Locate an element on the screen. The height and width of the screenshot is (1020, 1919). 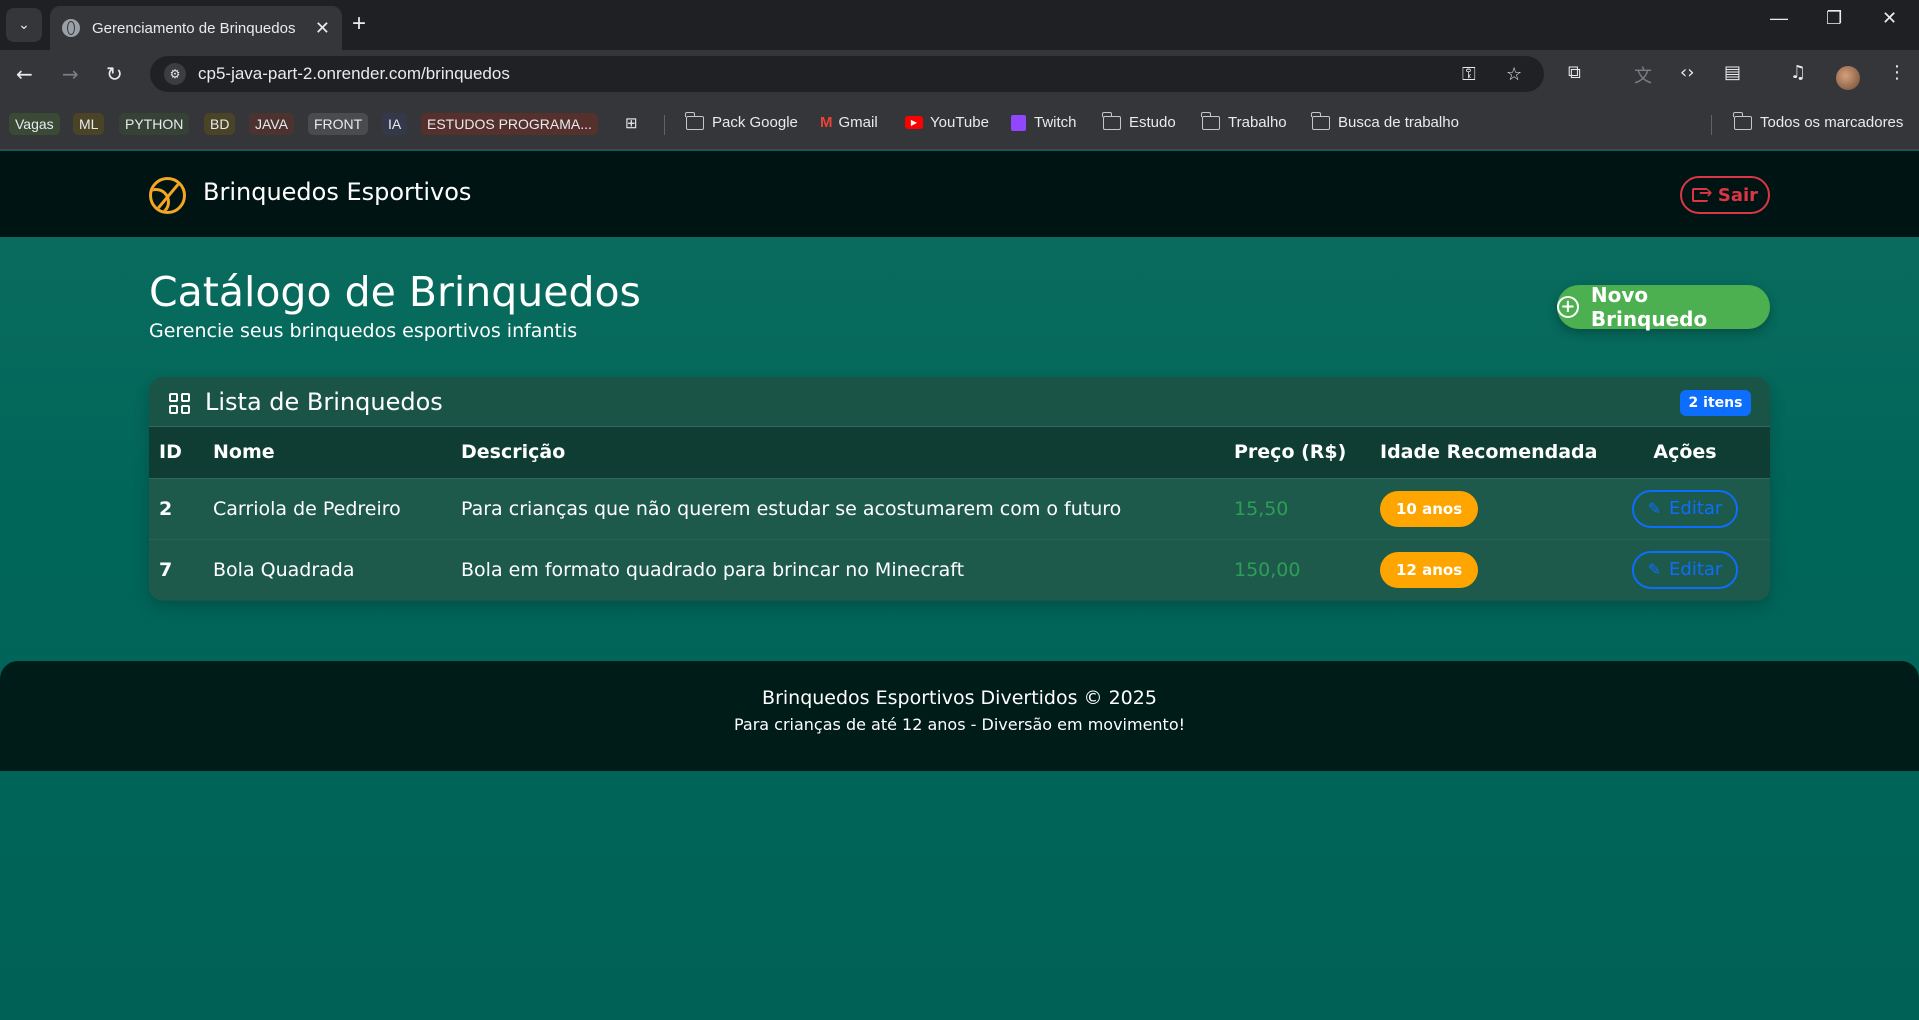
restore-icon: ❐ is located at coordinates (1834, 18).